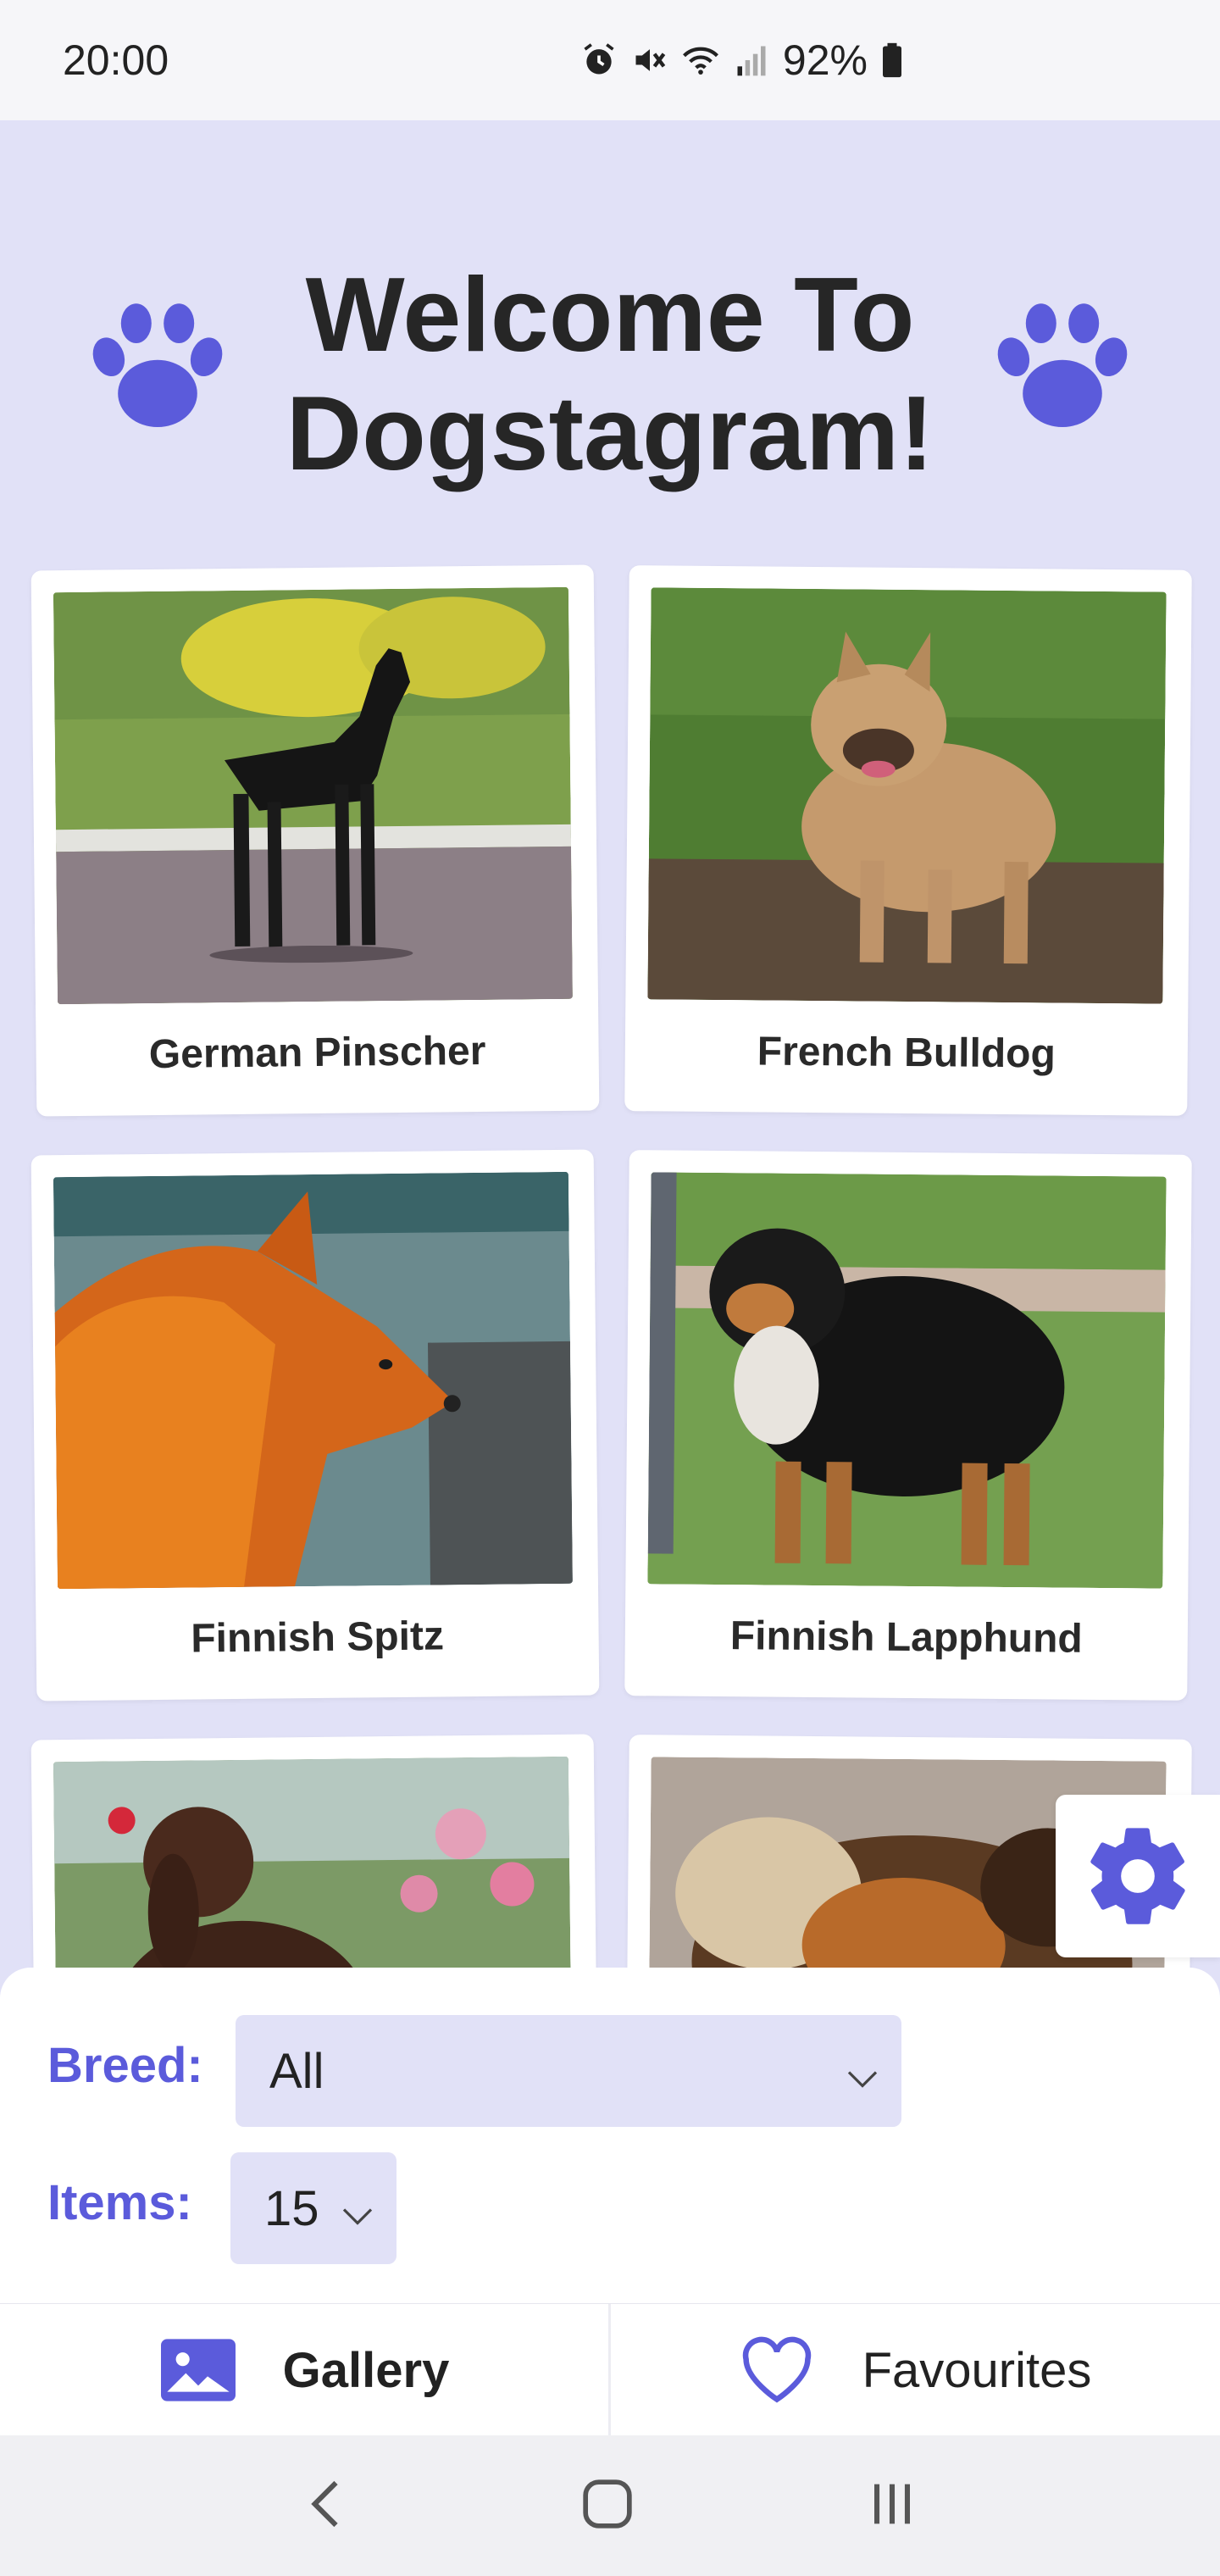  Describe the element at coordinates (125, 2065) in the screenshot. I see `breed-label: Breed:` at that location.